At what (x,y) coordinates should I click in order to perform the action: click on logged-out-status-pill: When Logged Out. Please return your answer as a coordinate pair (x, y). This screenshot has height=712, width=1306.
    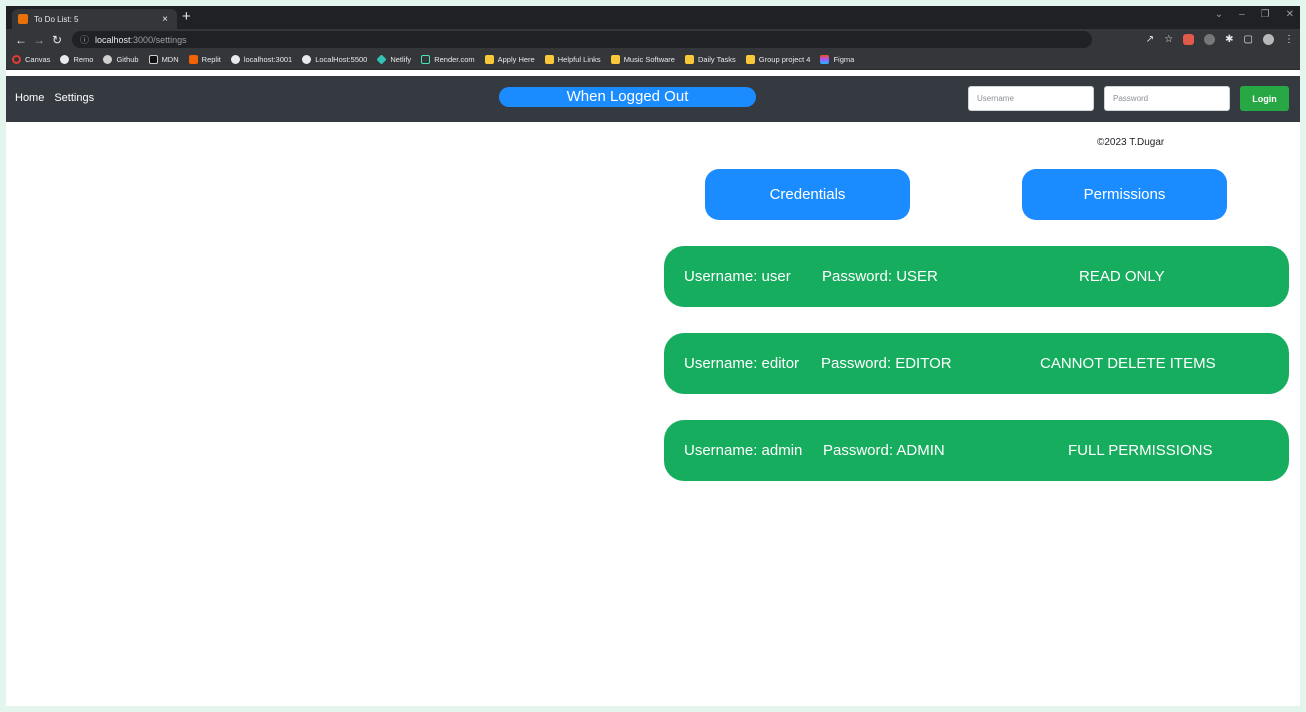
    Looking at the image, I should click on (627, 97).